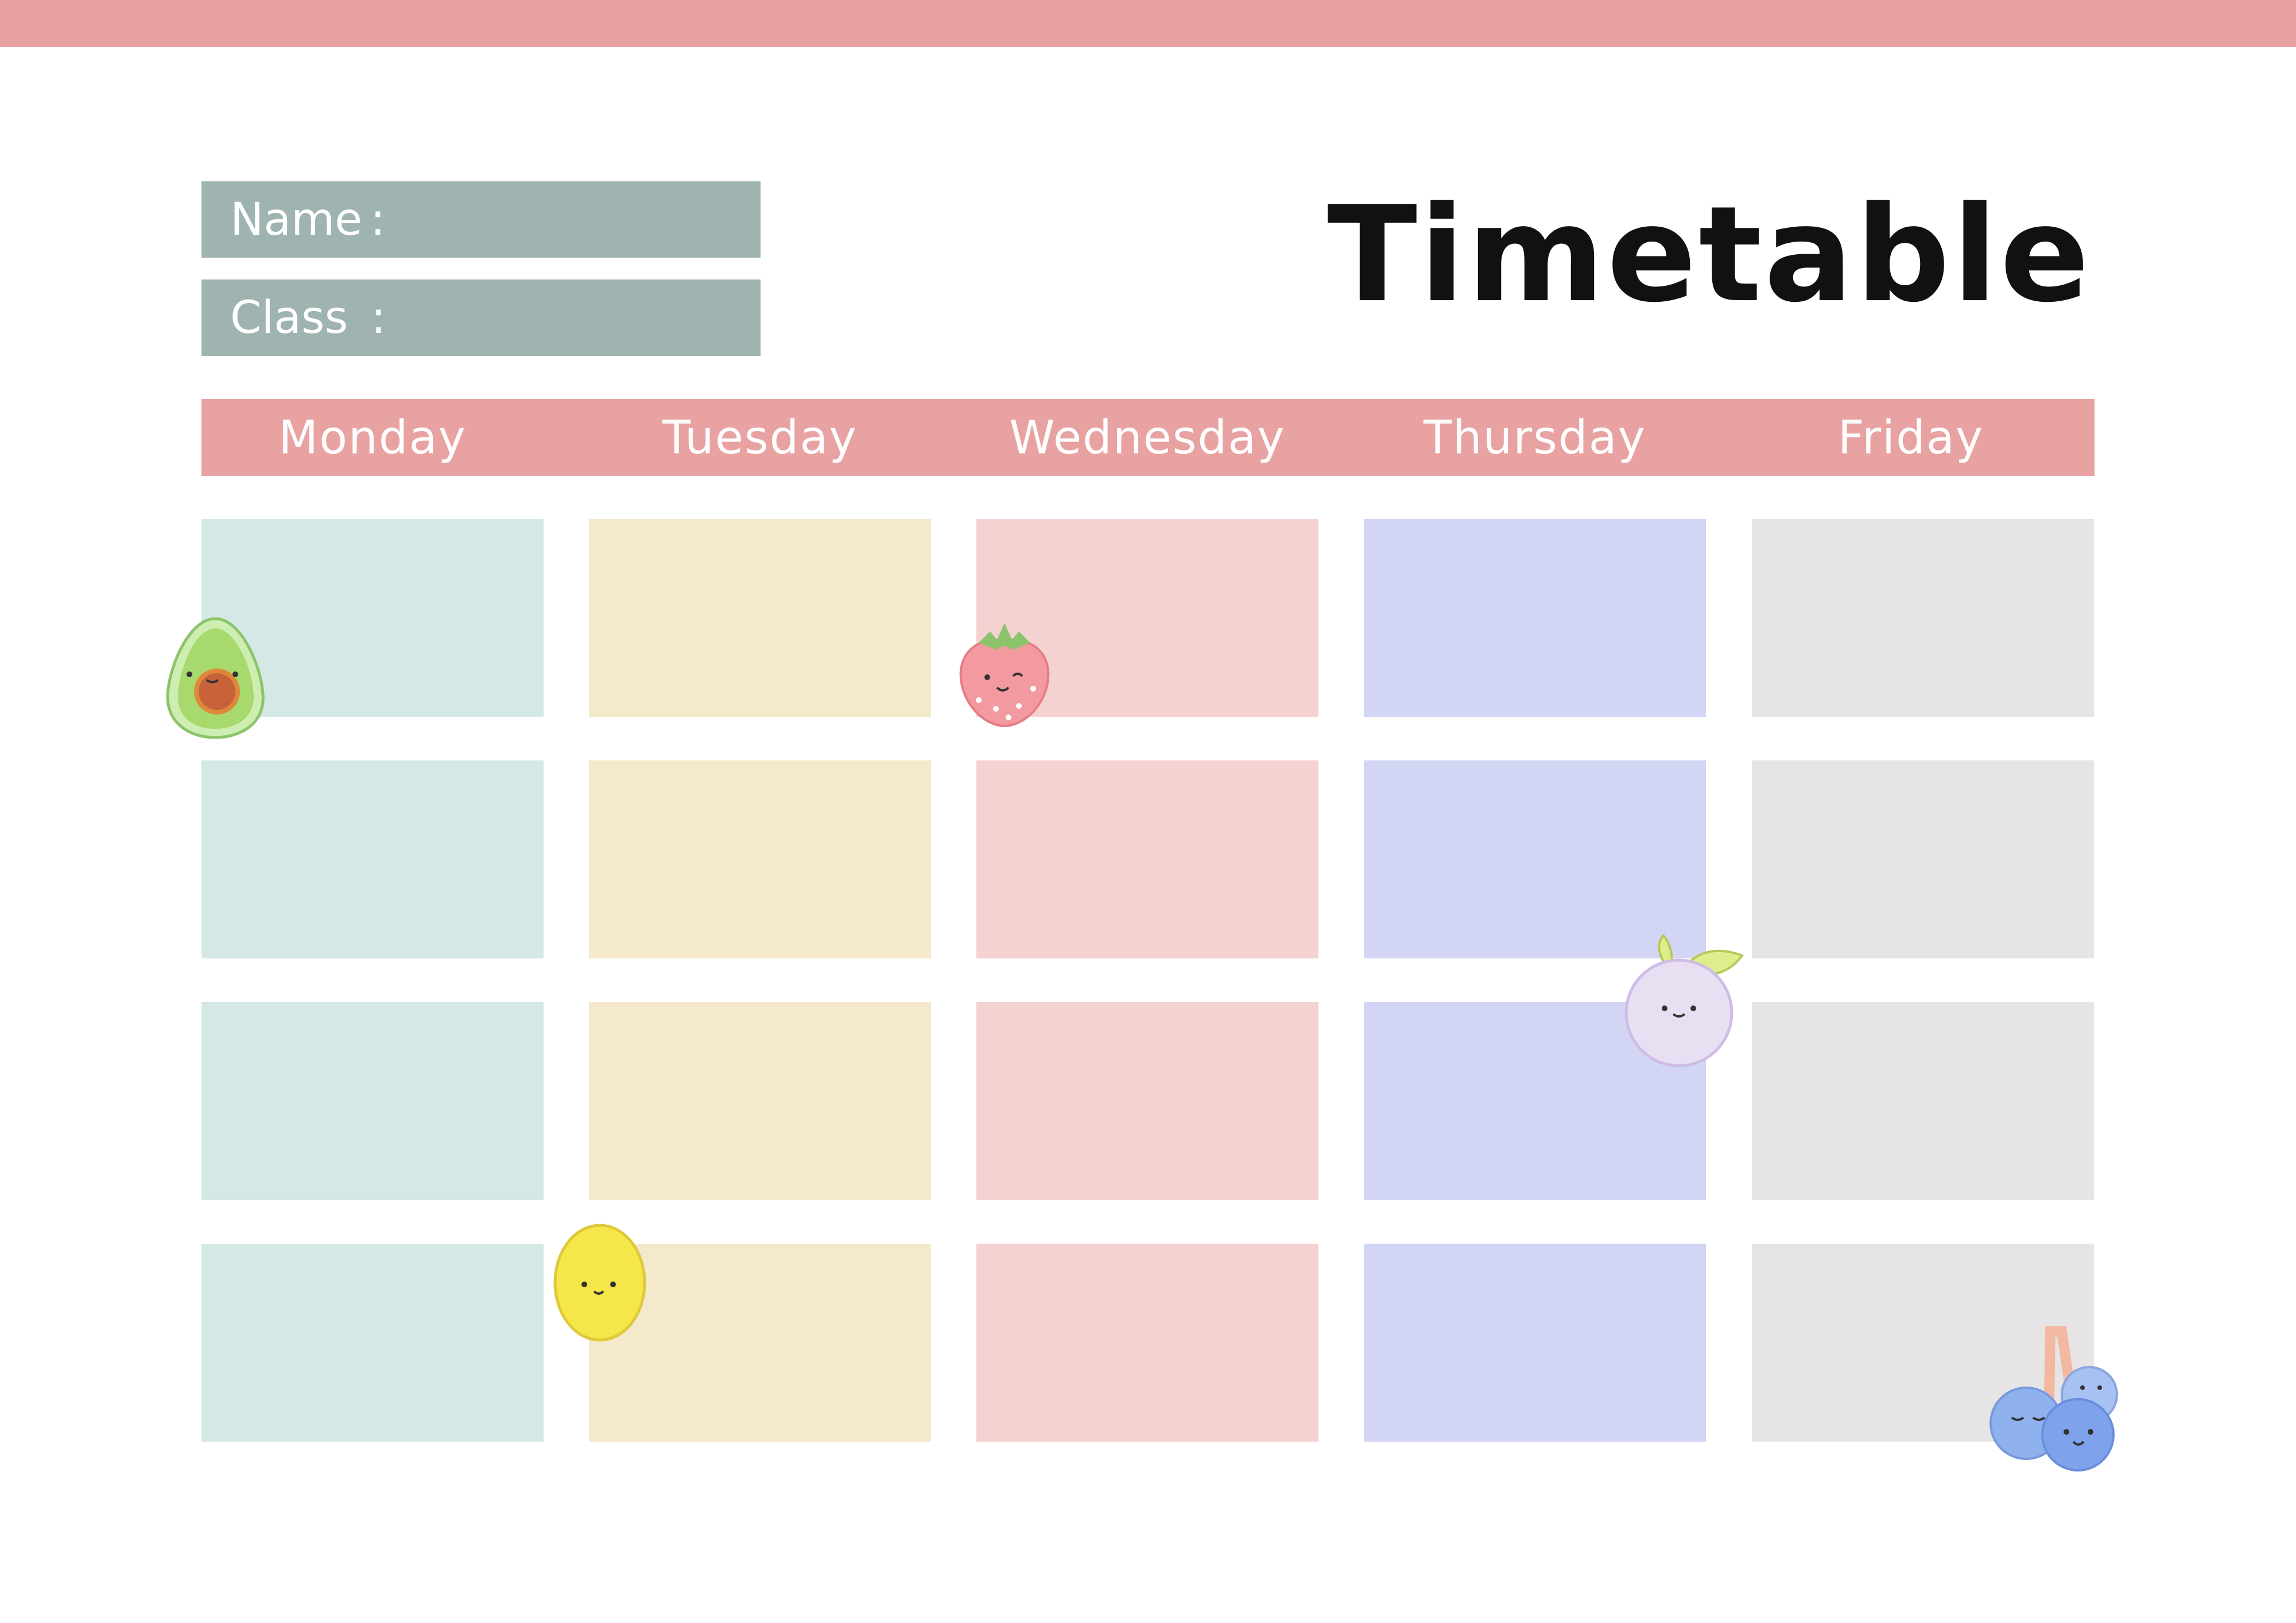 This screenshot has width=2296, height=1623. I want to click on grape-icon, so click(1684, 1000).